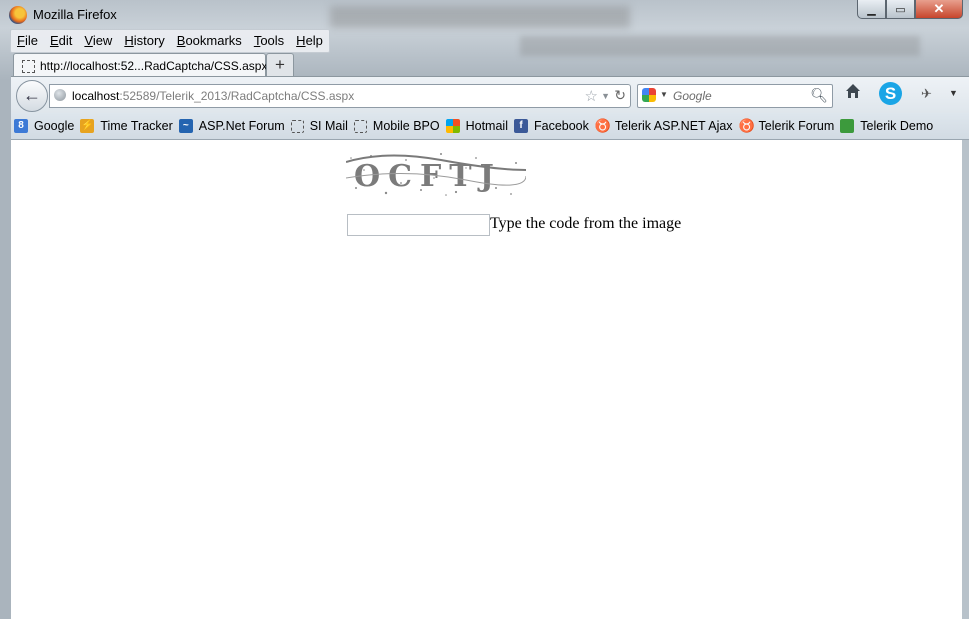 The image size is (969, 619). What do you see at coordinates (452, 126) in the screenshot?
I see `windows-icon` at bounding box center [452, 126].